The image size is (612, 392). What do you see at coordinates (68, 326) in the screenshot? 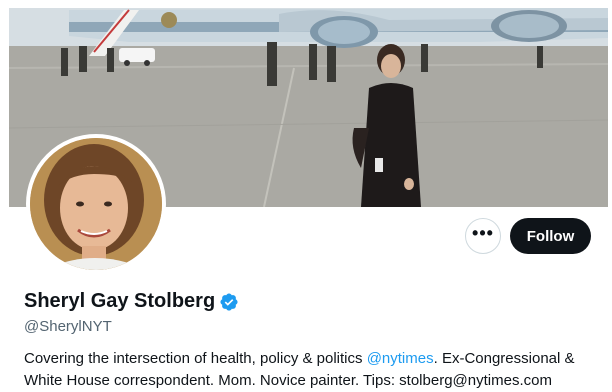
I see `user-handle: @SherylNYT` at bounding box center [68, 326].